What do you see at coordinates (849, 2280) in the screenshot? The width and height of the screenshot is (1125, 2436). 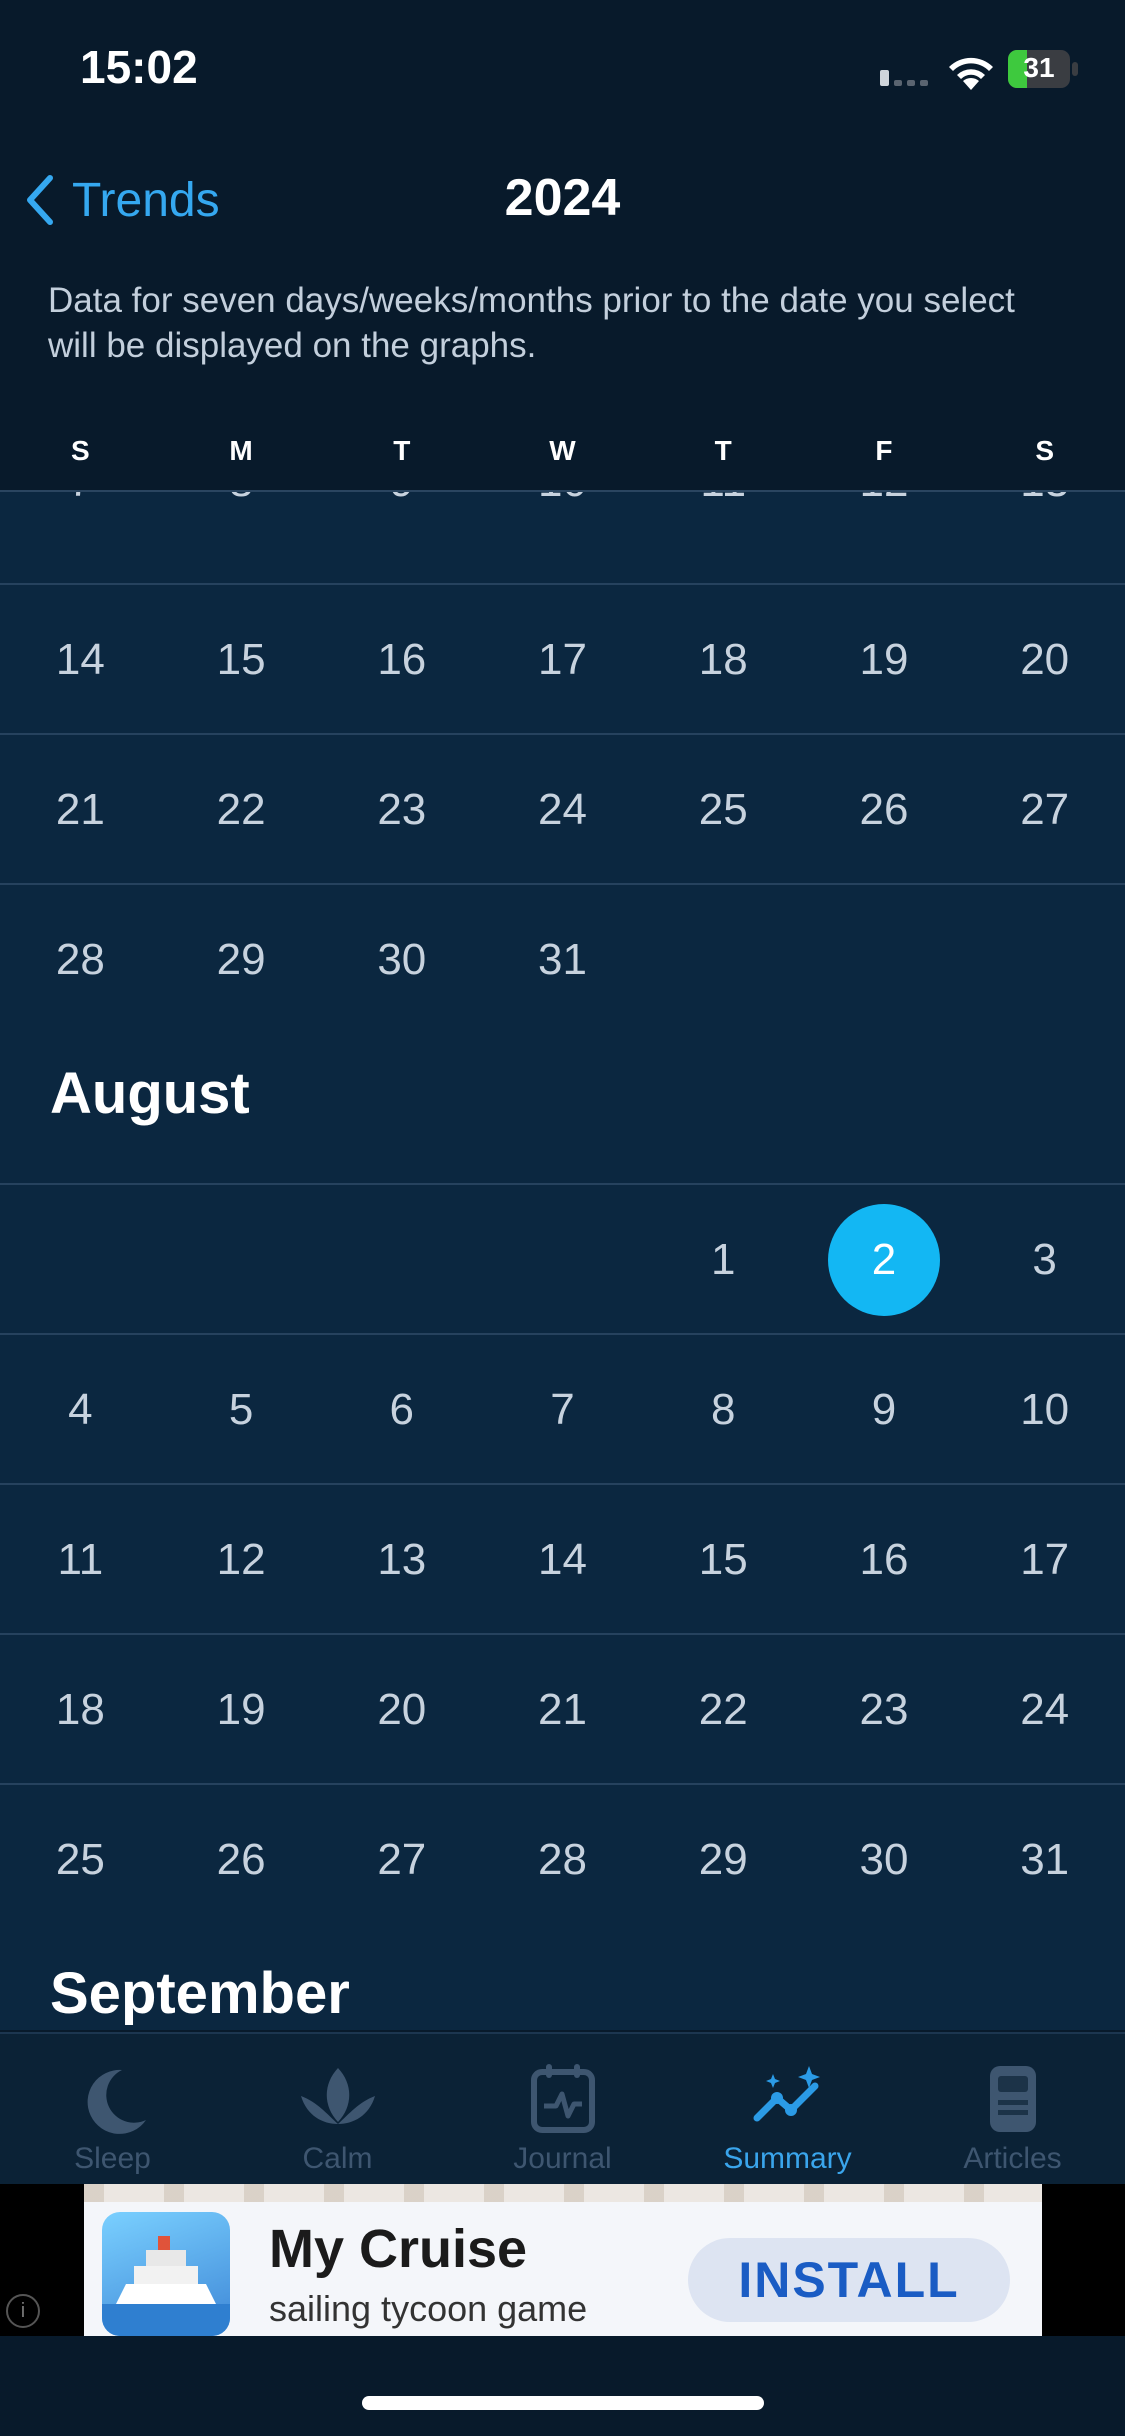 I see `install-button: INSTALL` at bounding box center [849, 2280].